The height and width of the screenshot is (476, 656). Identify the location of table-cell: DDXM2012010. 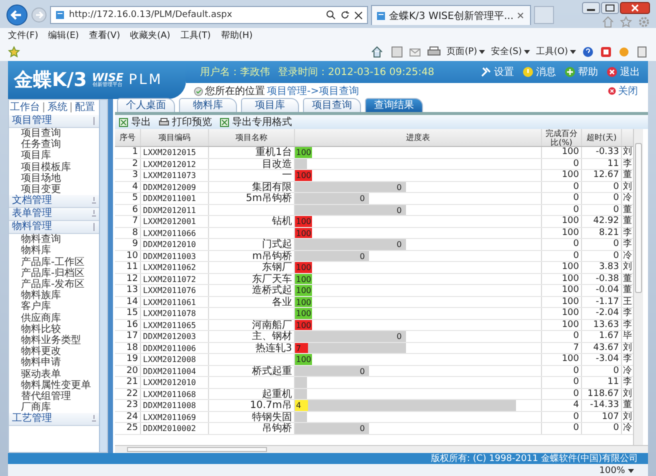
(175, 244).